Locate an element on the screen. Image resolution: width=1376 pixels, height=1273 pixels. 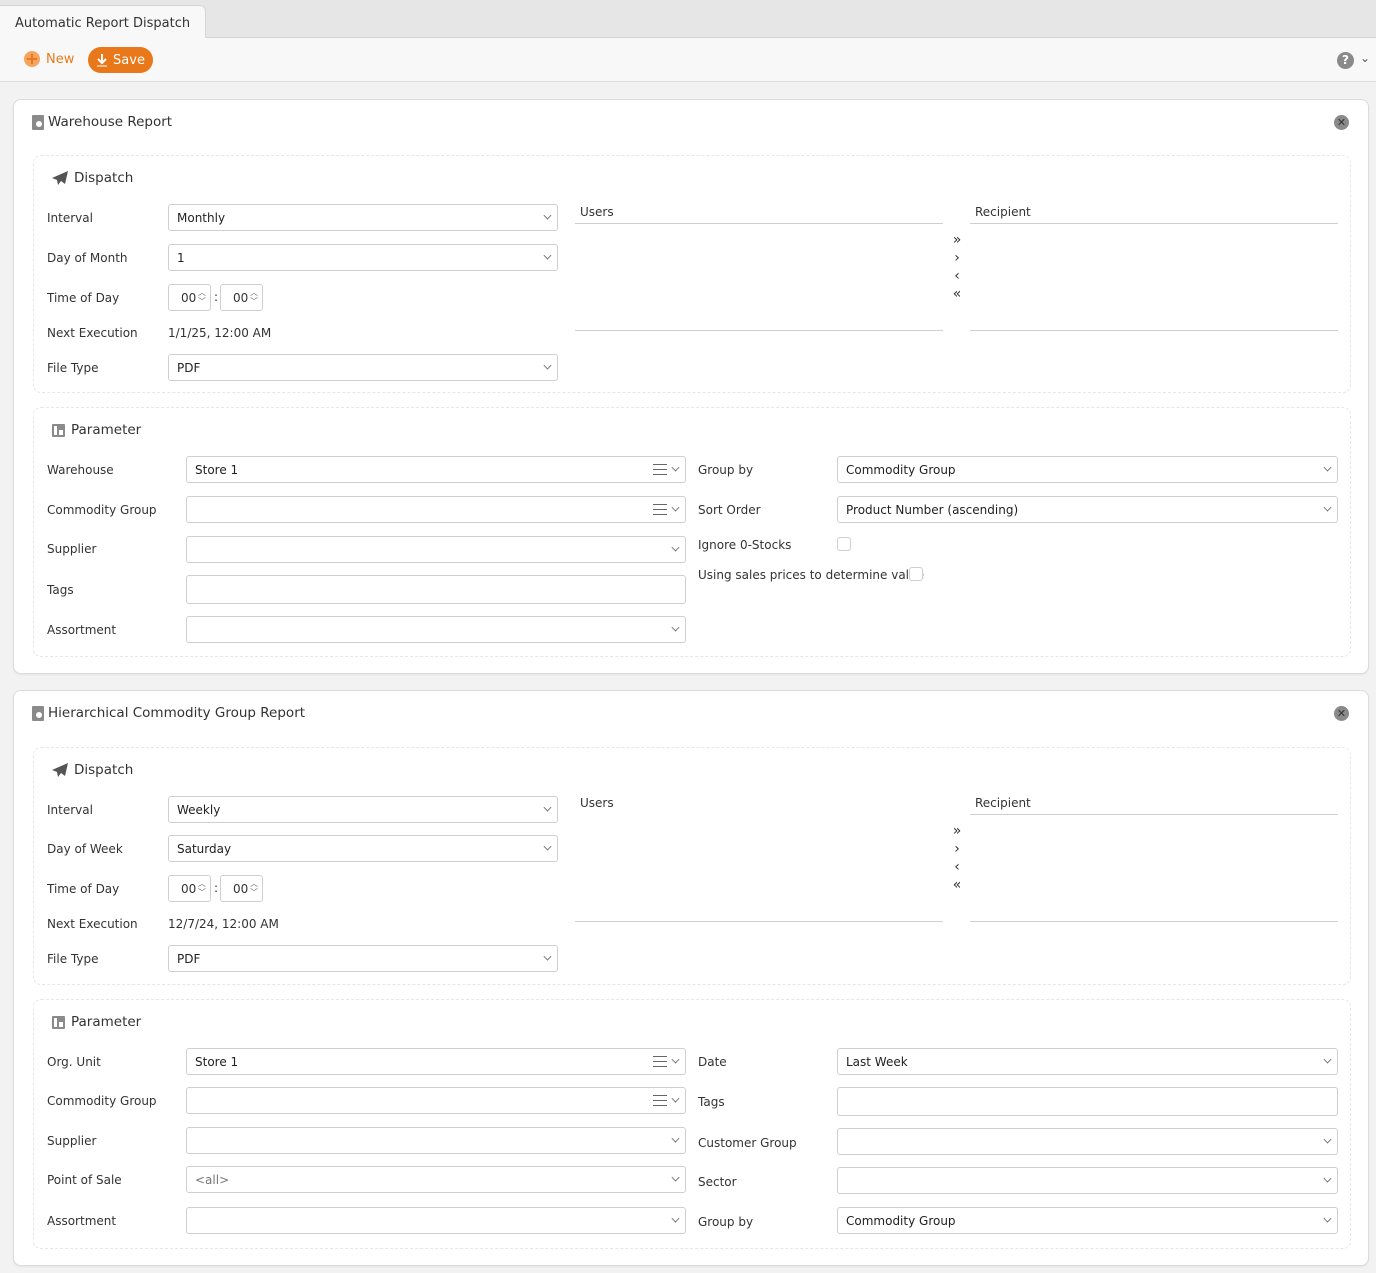
sort-order-select: Product Number (ascending) is located at coordinates (1087, 509).